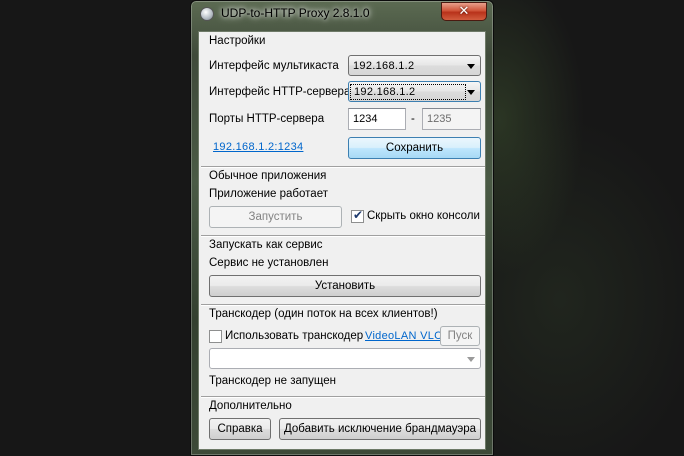 The image size is (684, 456). I want to click on save-button: Сохранить, so click(414, 148).